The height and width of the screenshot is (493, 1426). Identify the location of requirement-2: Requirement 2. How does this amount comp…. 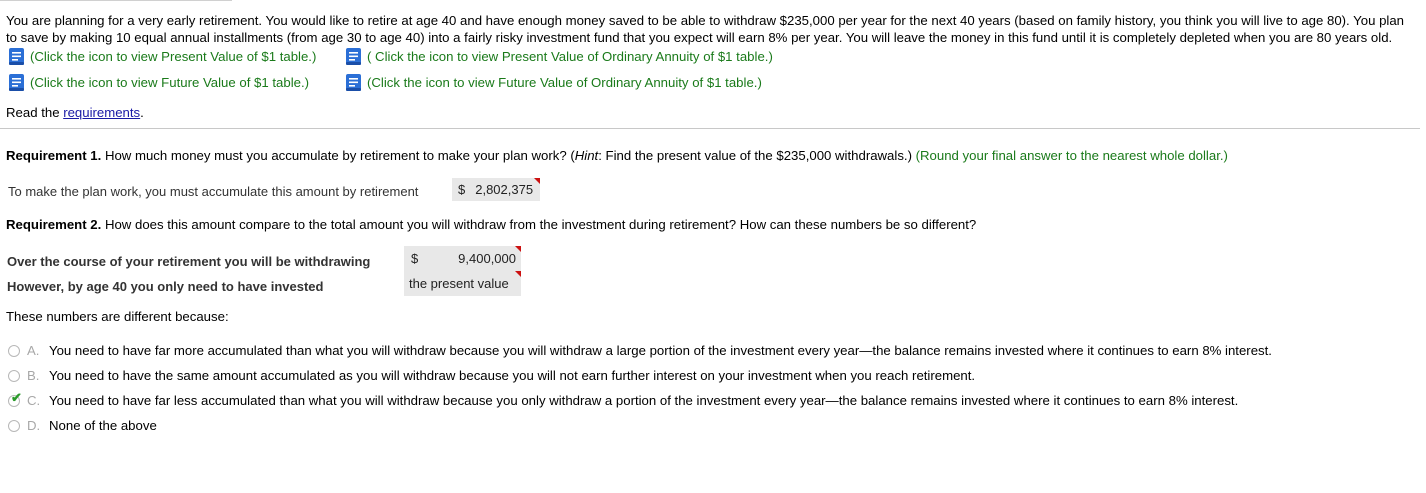
(491, 224).